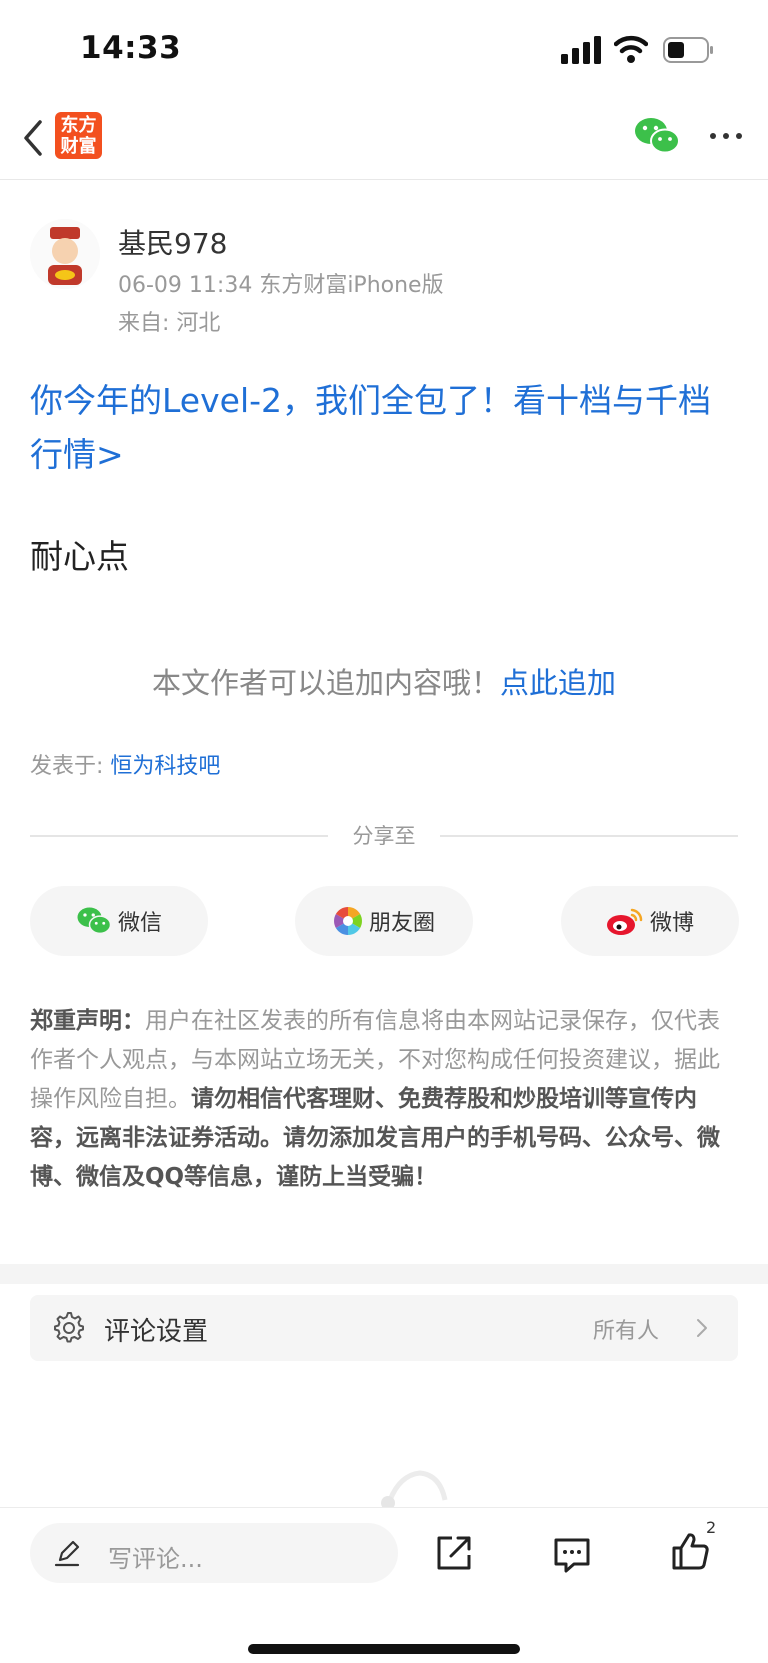  I want to click on disclaimer-label: 郑重声明：, so click(87, 1021).